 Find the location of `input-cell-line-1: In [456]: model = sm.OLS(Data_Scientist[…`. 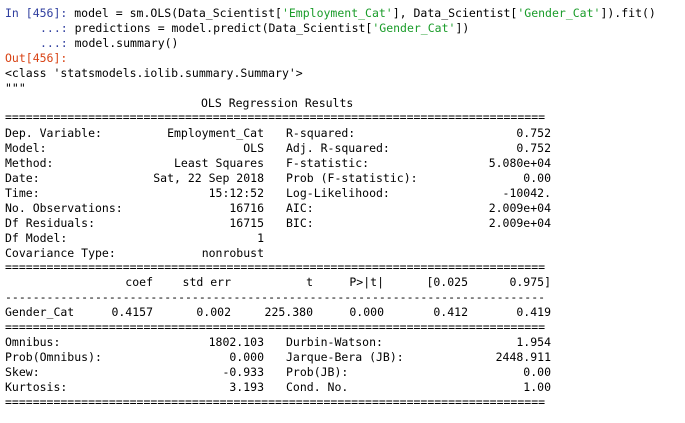

input-cell-line-1: In [456]: model = sm.OLS(Data_Scientist[… is located at coordinates (330, 13).